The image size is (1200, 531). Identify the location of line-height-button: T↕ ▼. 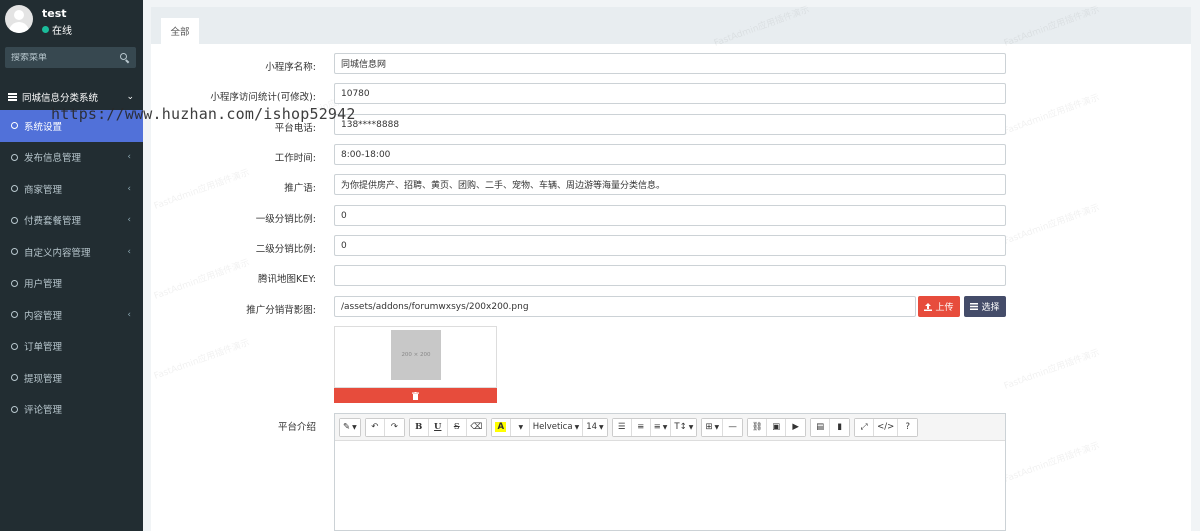
(684, 427).